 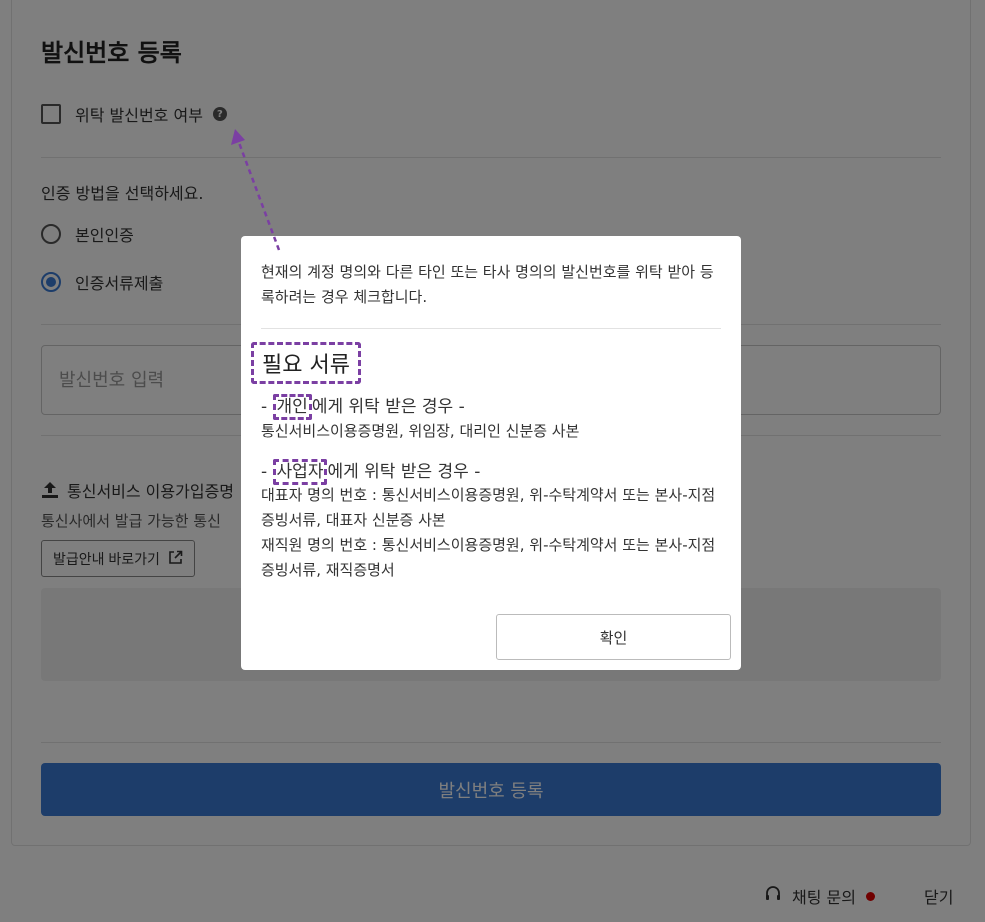 I want to click on business-case-heading: - 사업자 에게 위탁 받은 경우 -, so click(x=371, y=471).